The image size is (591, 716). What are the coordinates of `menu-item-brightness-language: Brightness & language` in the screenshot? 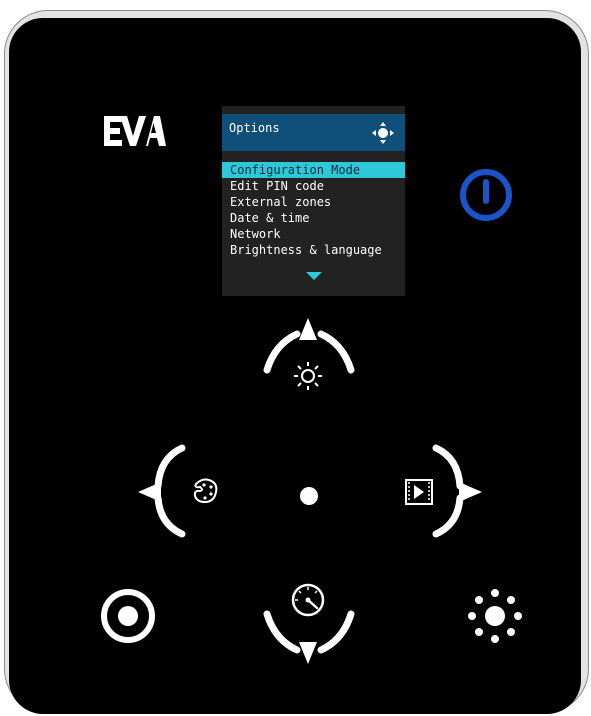 It's located at (313, 250).